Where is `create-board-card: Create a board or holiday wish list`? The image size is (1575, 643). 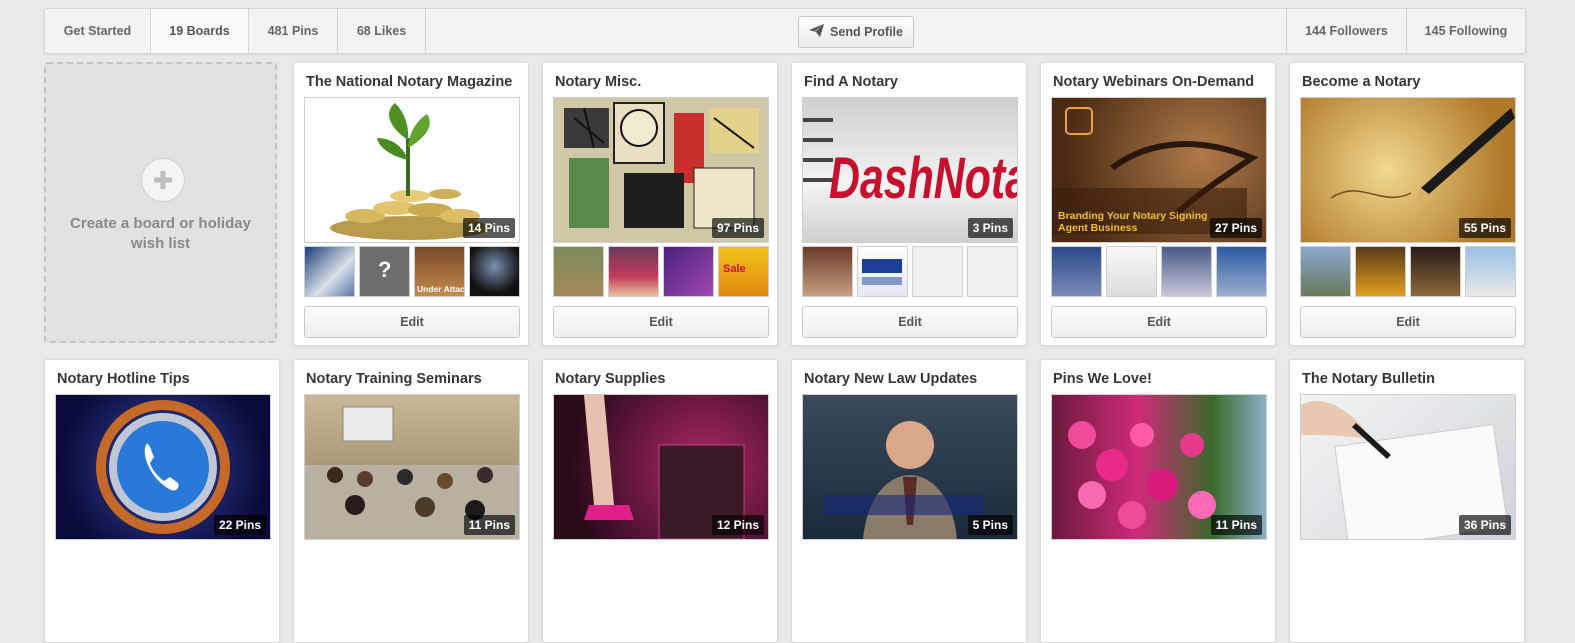 create-board-card: Create a board or holiday wish list is located at coordinates (160, 202).